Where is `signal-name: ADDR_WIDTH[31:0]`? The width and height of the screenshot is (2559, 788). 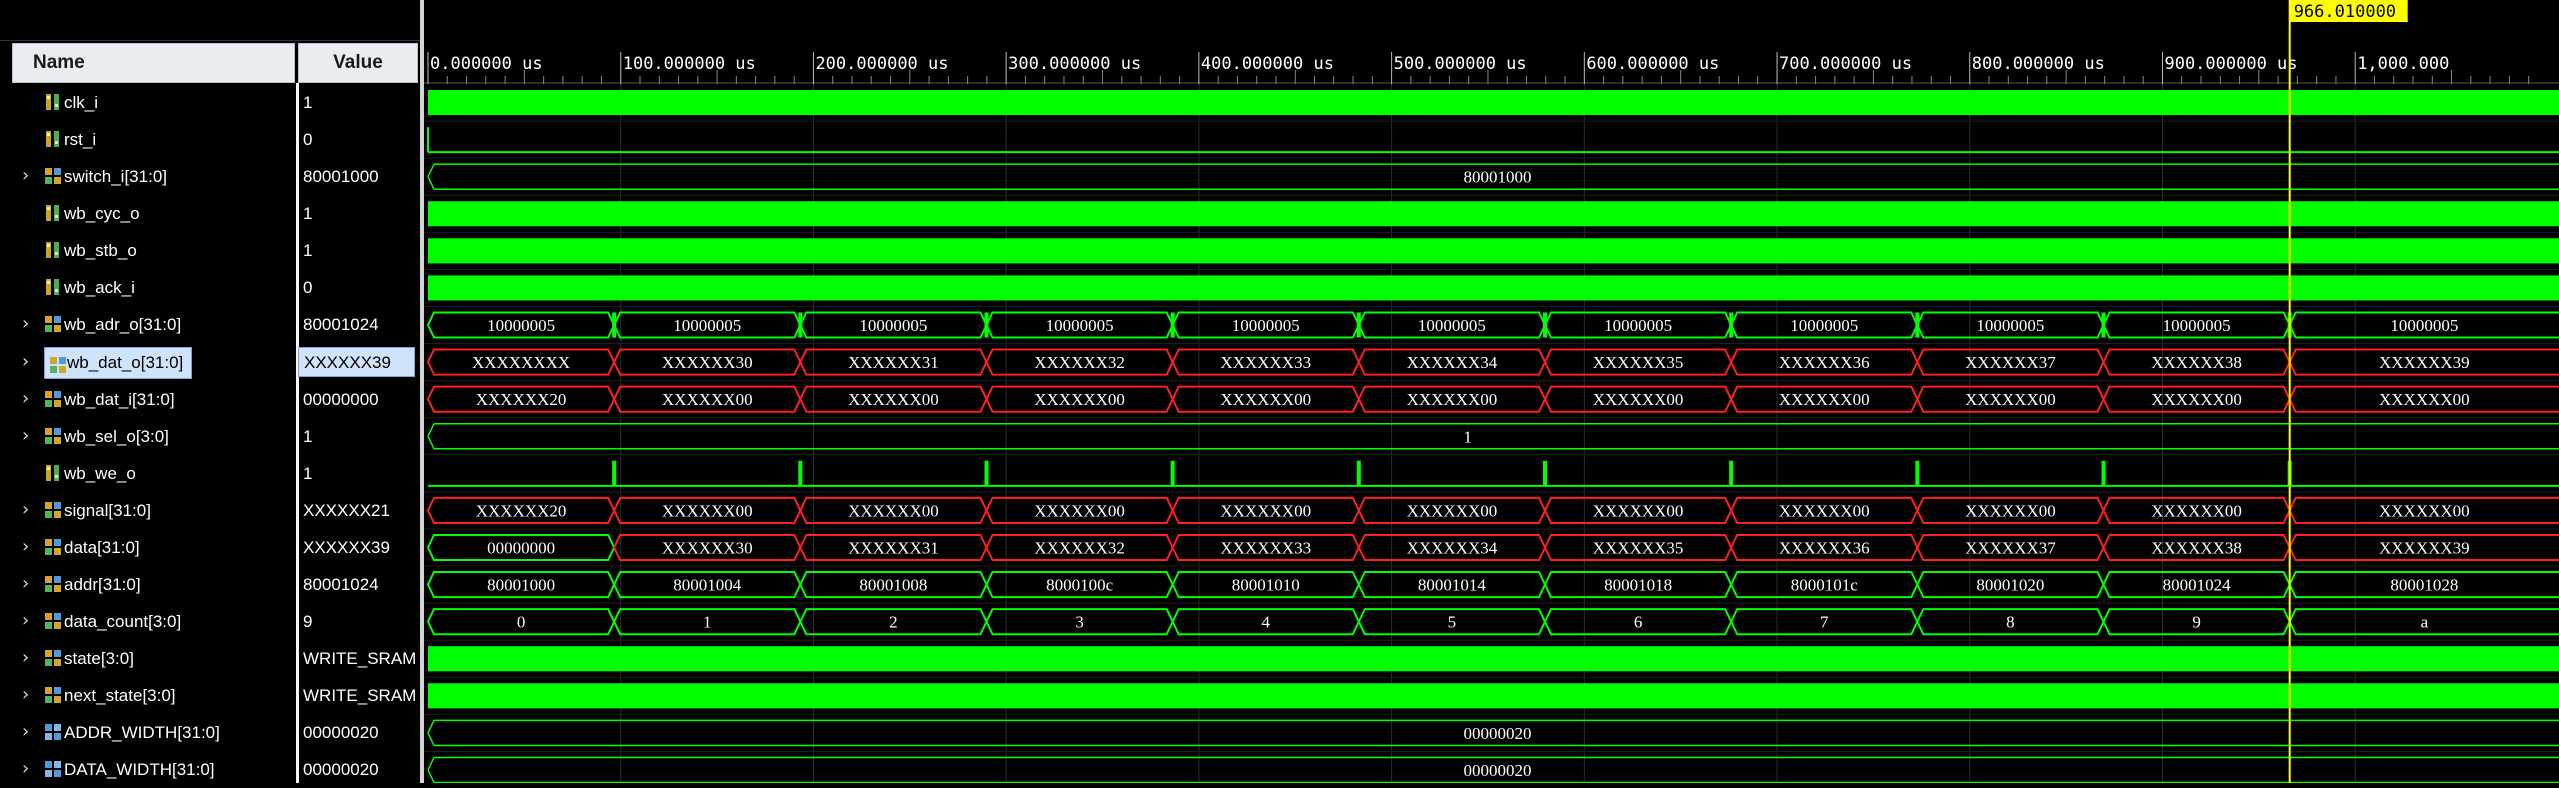 signal-name: ADDR_WIDTH[31:0] is located at coordinates (142, 732).